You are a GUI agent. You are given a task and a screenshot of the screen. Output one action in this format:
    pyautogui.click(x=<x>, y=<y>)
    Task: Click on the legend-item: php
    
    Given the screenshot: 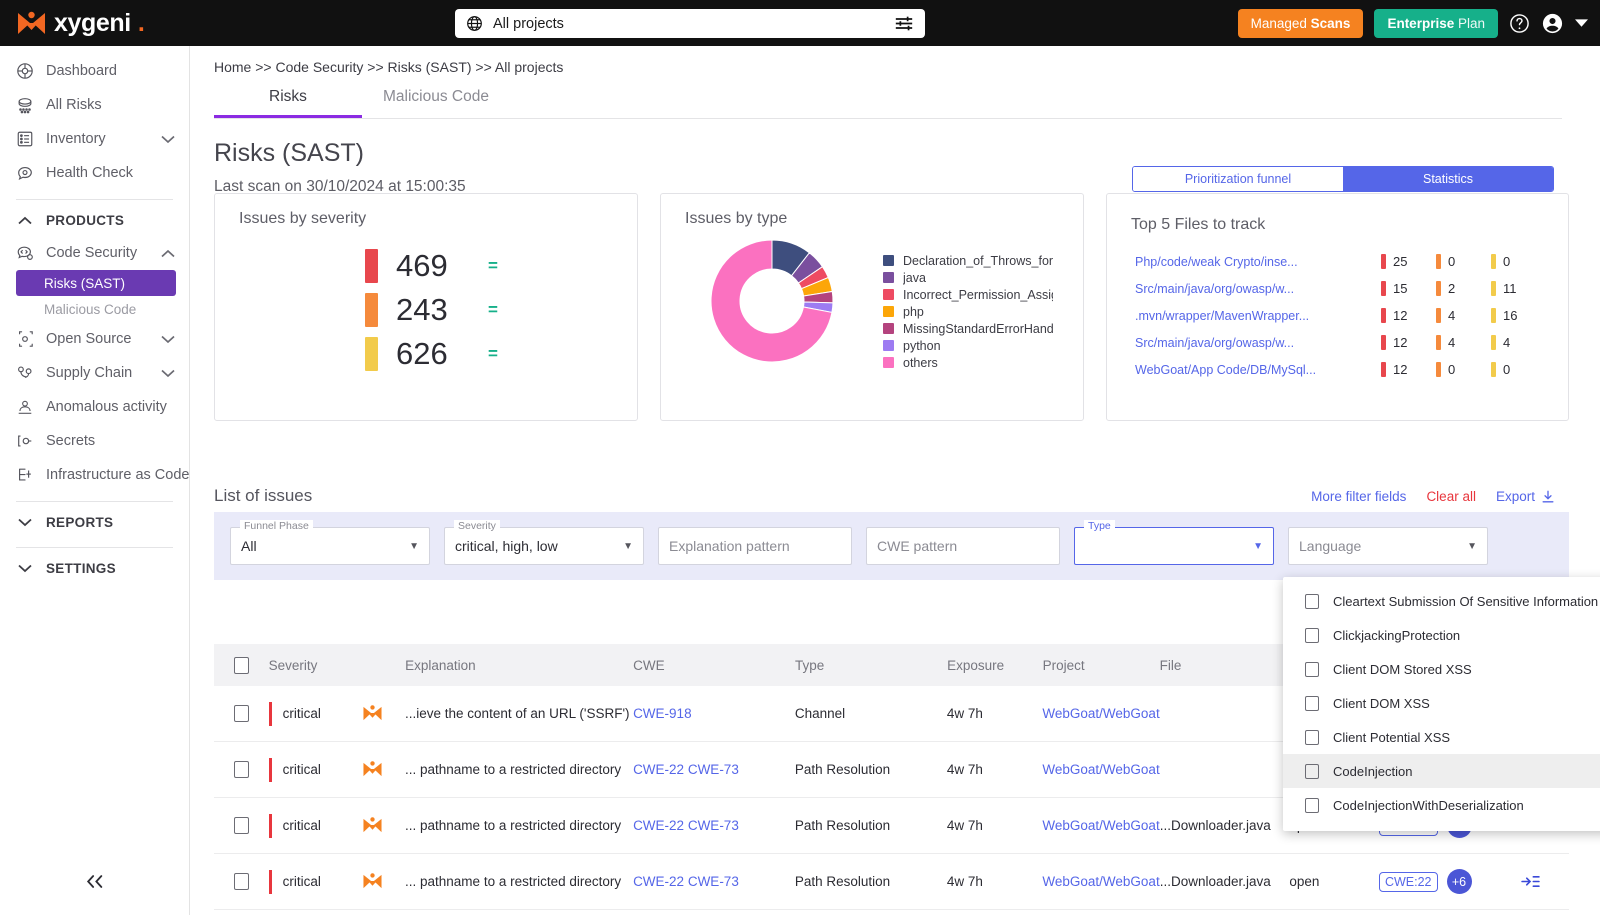 What is the action you would take?
    pyautogui.click(x=968, y=311)
    